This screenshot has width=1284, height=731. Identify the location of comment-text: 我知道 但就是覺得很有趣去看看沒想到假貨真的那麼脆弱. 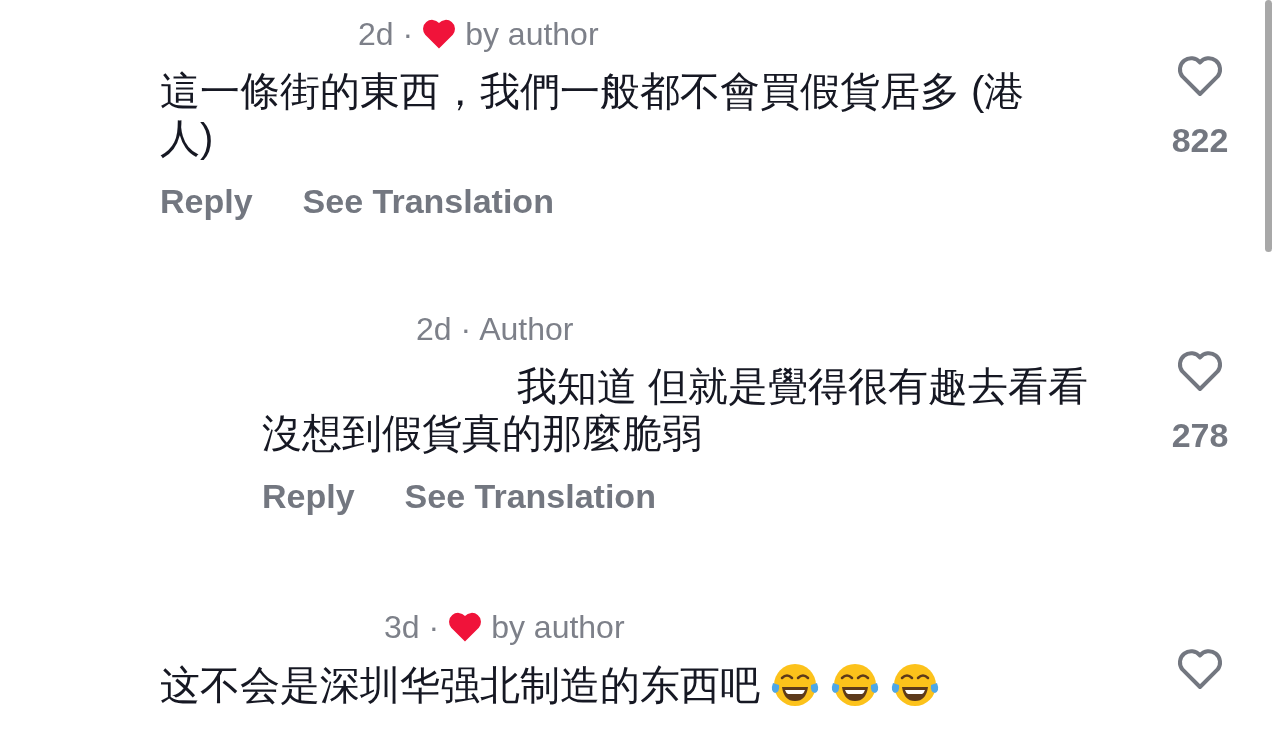
(676, 410).